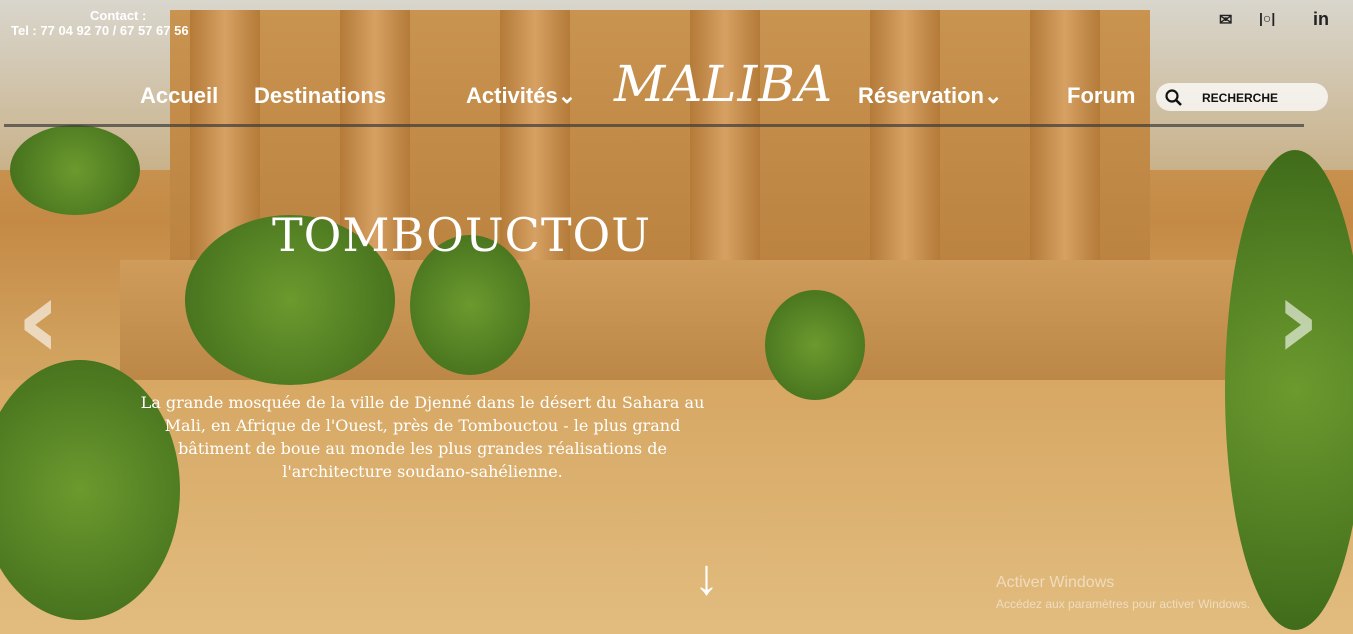  I want to click on nav-reservation-label: Réservation, so click(921, 95).